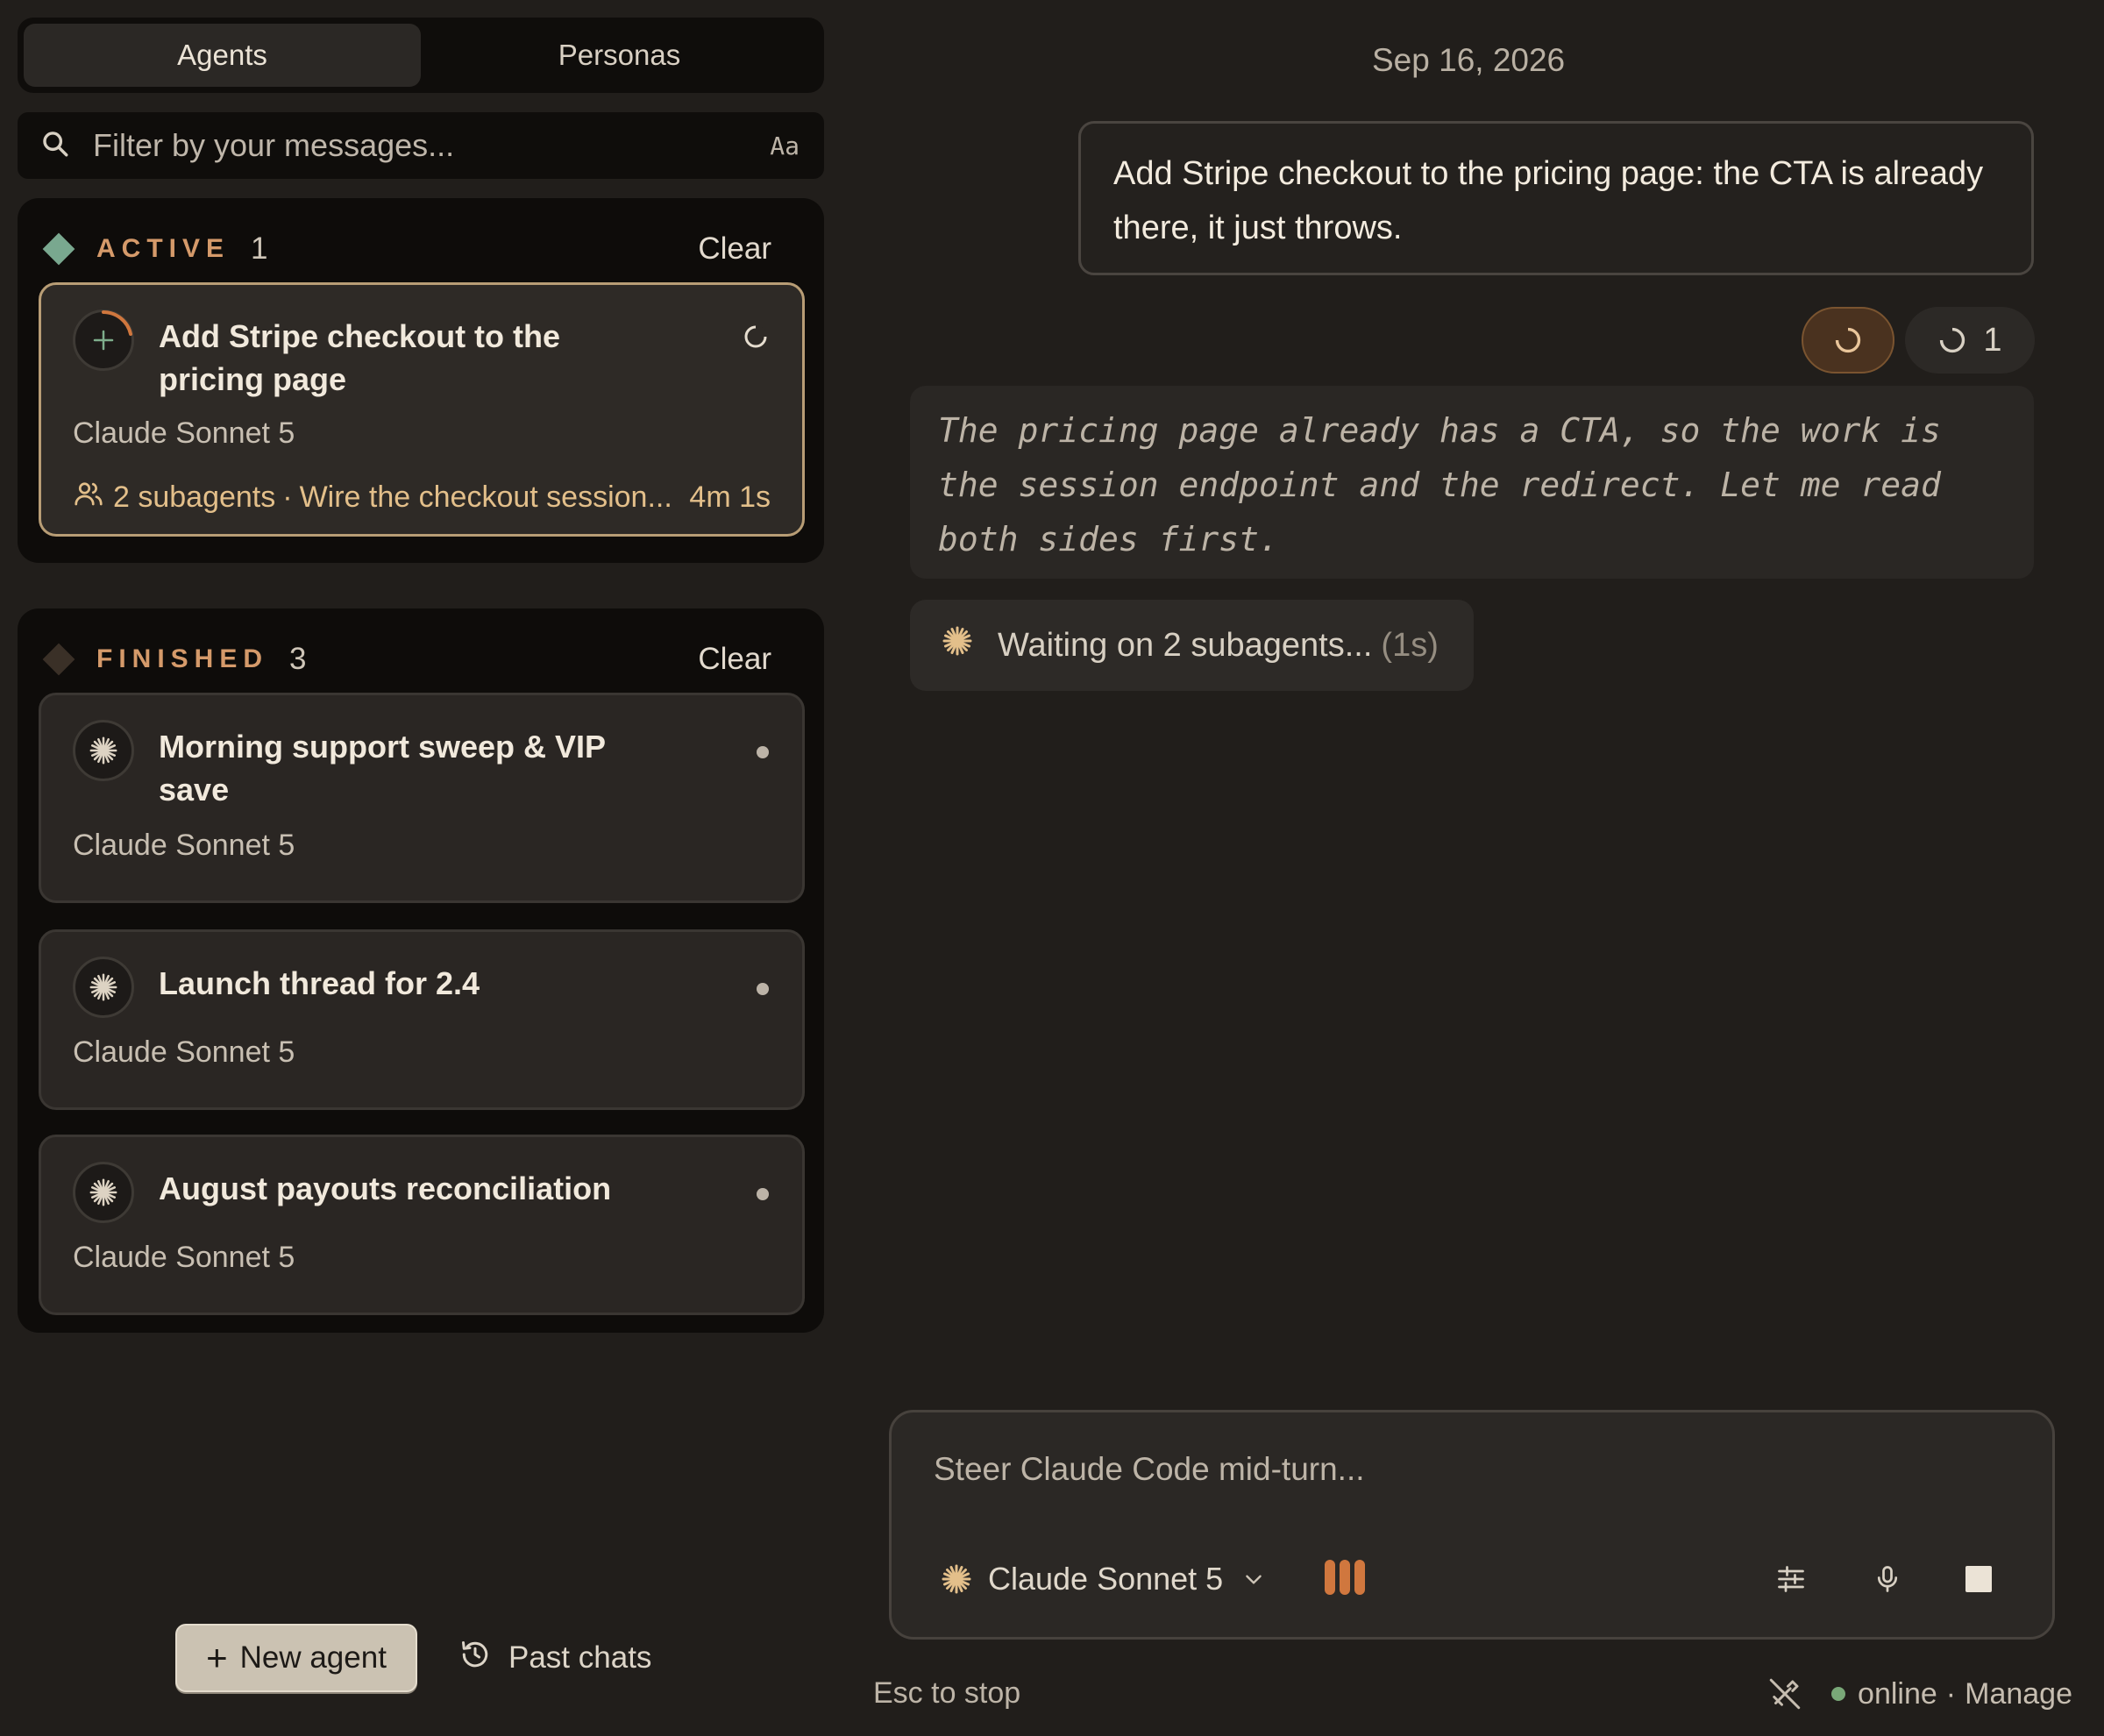  Describe the element at coordinates (1838, 1694) in the screenshot. I see `online-dot-icon` at that location.